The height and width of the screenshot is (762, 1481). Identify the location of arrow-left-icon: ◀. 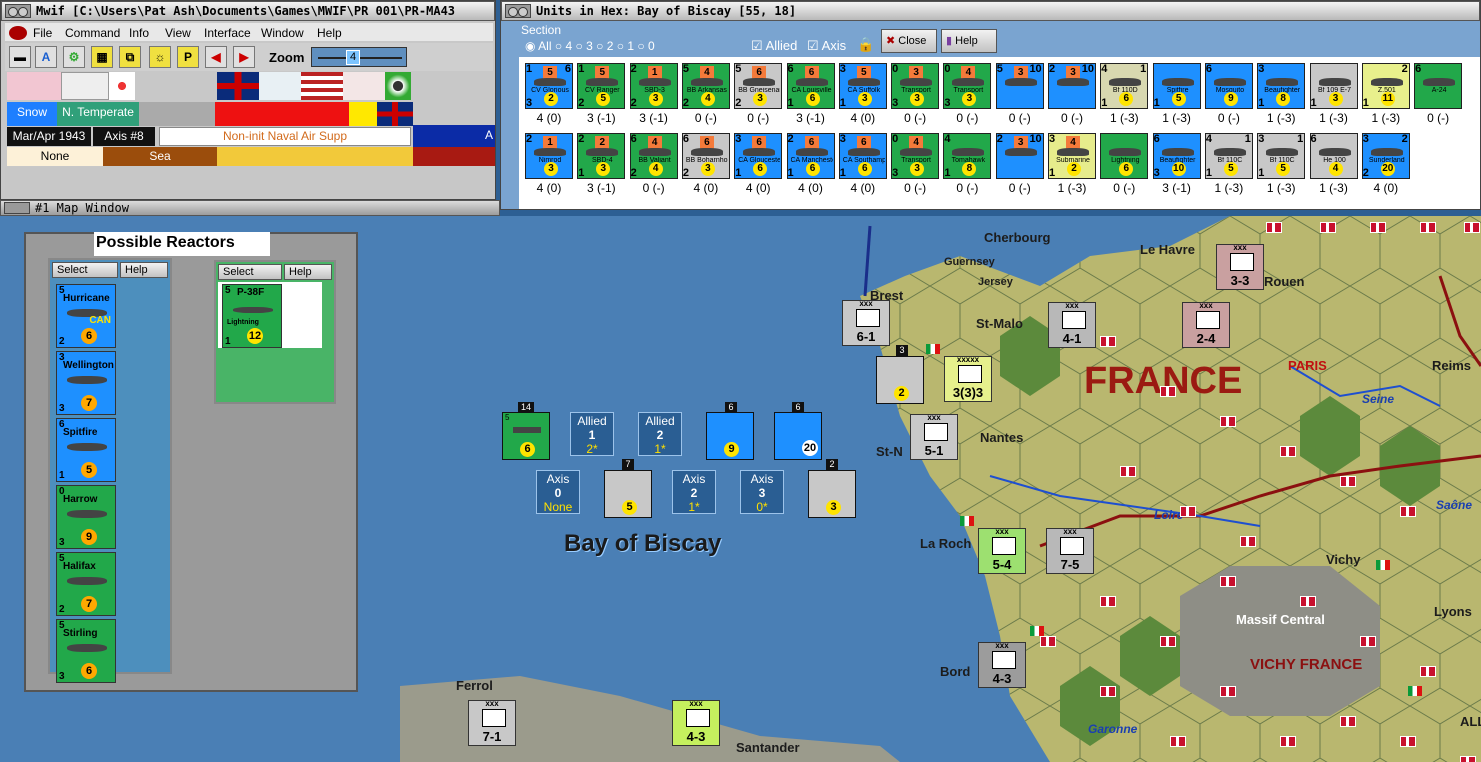
(216, 57).